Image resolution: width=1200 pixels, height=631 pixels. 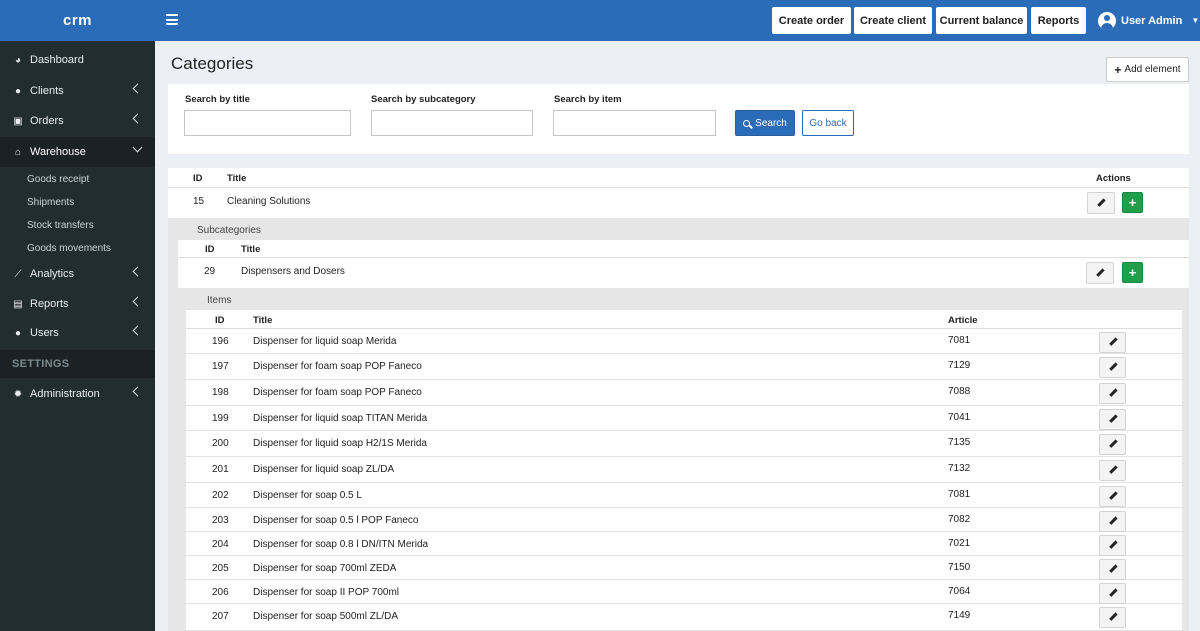 What do you see at coordinates (1113, 178) in the screenshot?
I see `column-header-actions: Actions` at bounding box center [1113, 178].